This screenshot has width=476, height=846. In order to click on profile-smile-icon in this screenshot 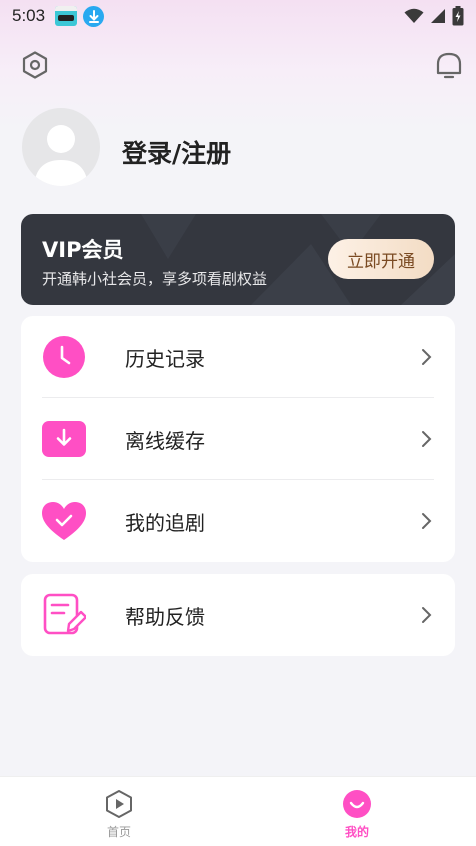, I will do `click(357, 804)`.